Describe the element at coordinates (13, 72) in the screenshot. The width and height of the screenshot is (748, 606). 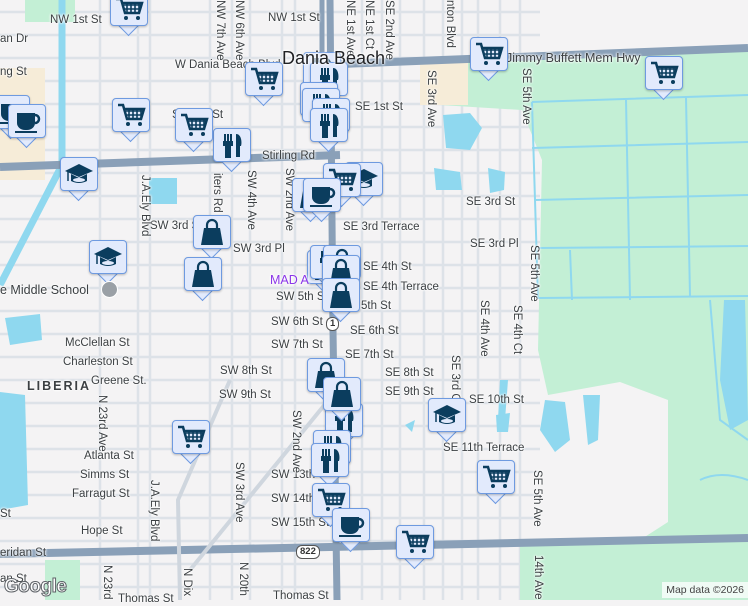
I see `street-label: ng St` at that location.